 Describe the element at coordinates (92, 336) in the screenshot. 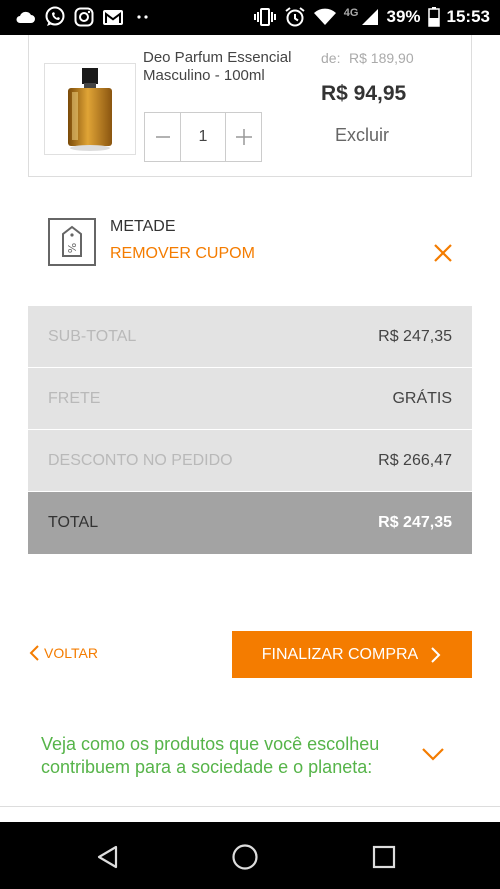

I see `subtotal-label: SUB-TOTAL` at that location.